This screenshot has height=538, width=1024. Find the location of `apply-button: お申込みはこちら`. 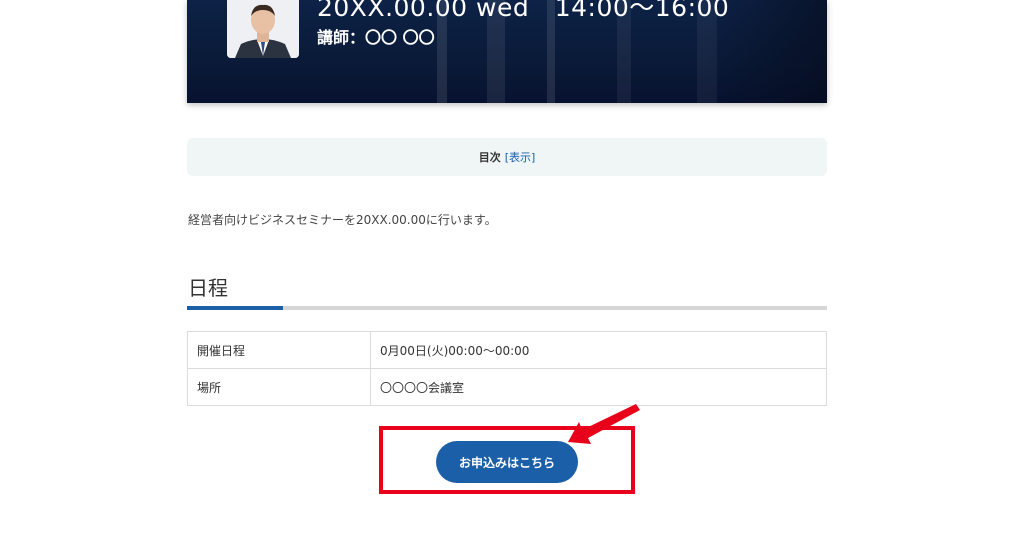

apply-button: お申込みはこちら is located at coordinates (507, 462).